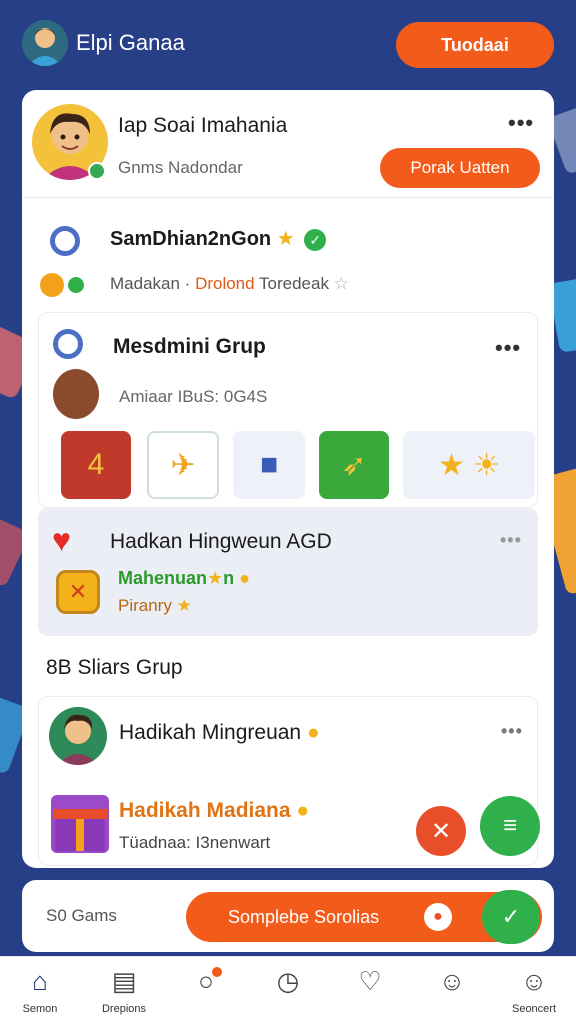 The height and width of the screenshot is (1024, 576). Describe the element at coordinates (229, 283) in the screenshot. I see `user-row-meta: Madakan · Drolond Toredeak ☆` at that location.